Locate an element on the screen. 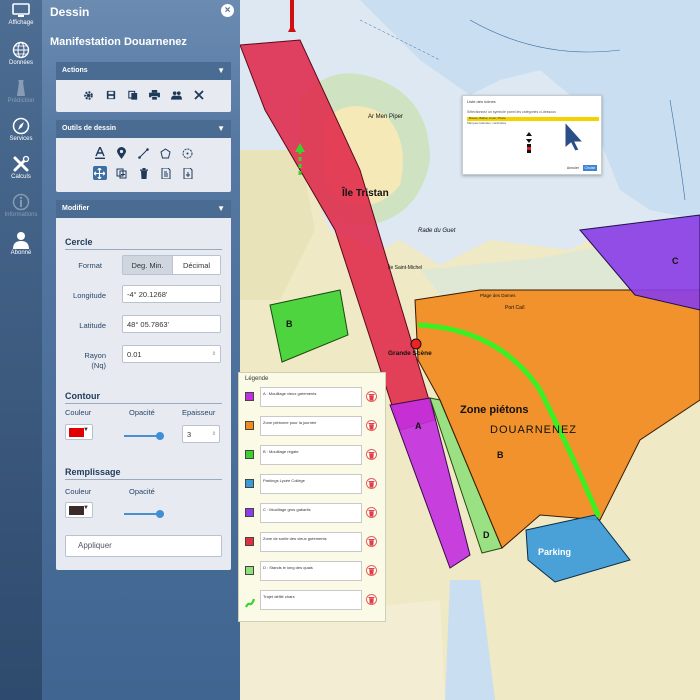 The width and height of the screenshot is (700, 700). stage-marker is located at coordinates (416, 344).